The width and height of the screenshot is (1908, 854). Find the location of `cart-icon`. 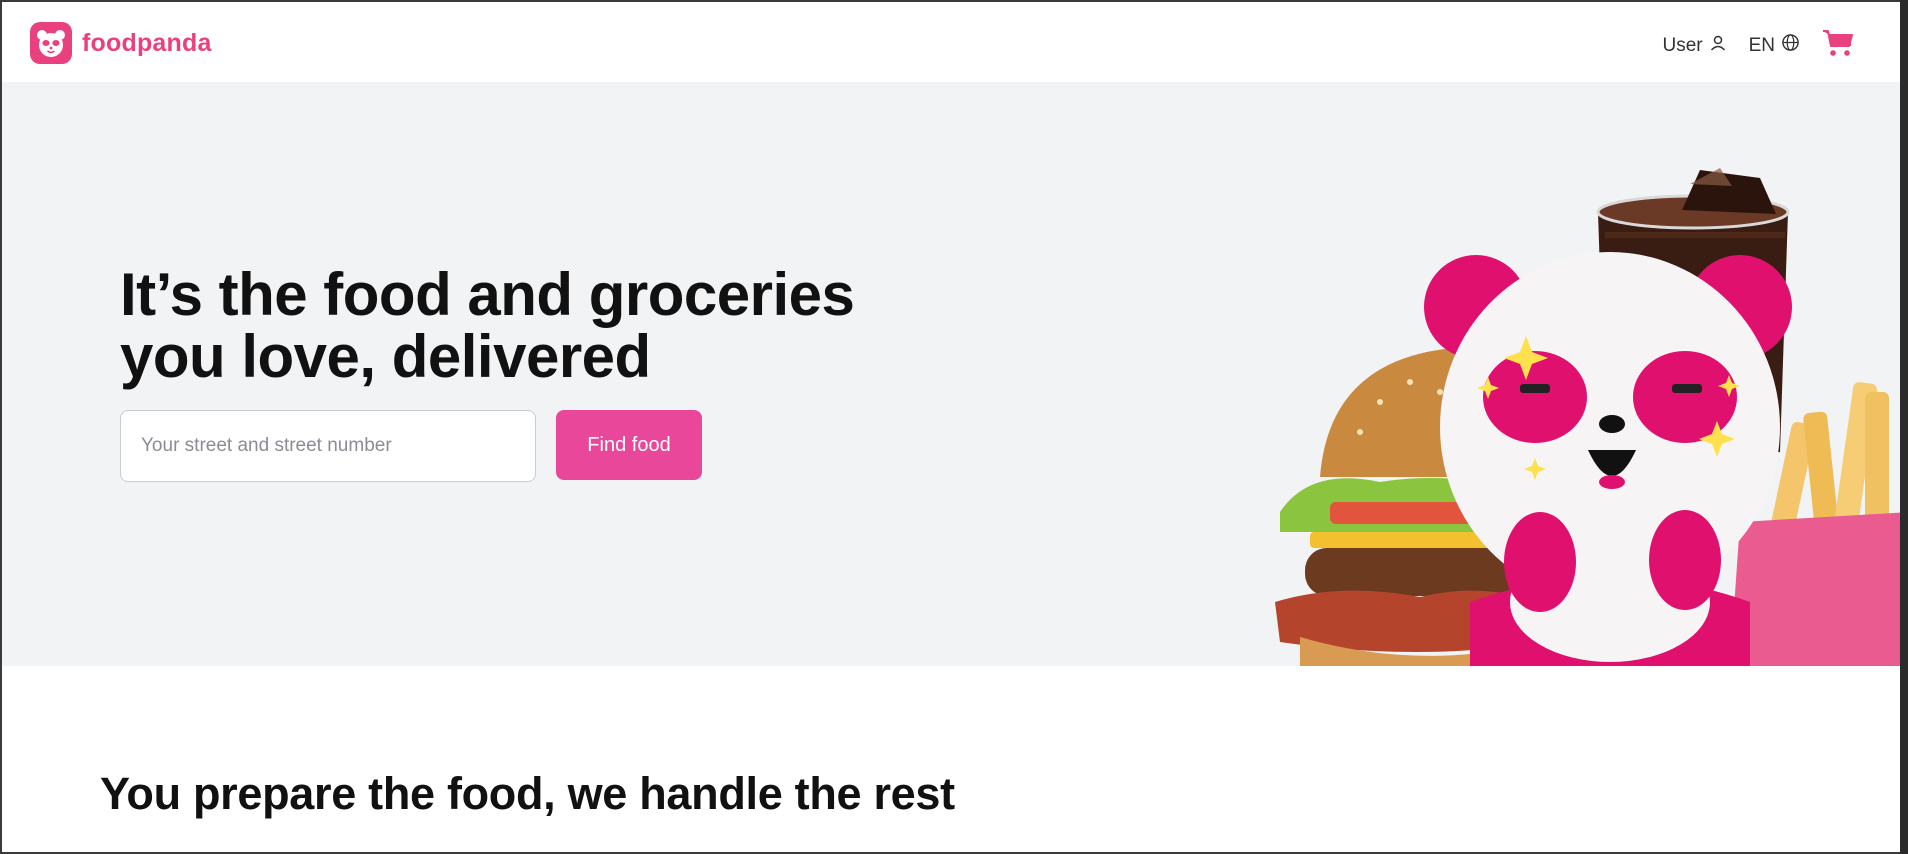

cart-icon is located at coordinates (1838, 45).